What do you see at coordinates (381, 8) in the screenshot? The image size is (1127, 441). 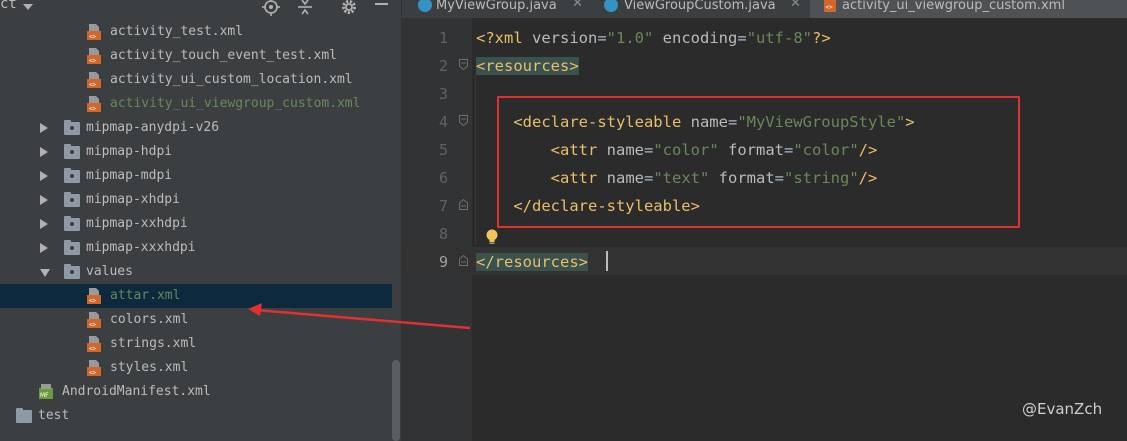 I see `hide-icon` at bounding box center [381, 8].